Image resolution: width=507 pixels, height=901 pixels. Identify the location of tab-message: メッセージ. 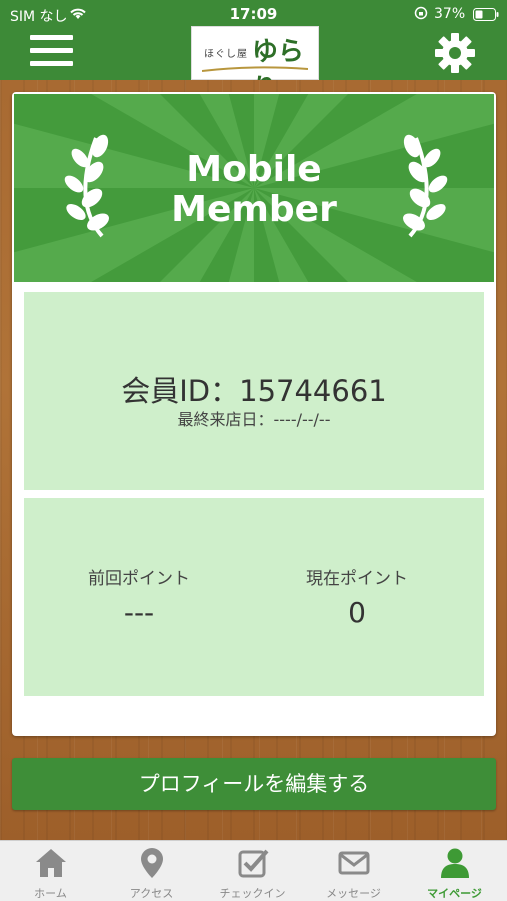
(353, 871).